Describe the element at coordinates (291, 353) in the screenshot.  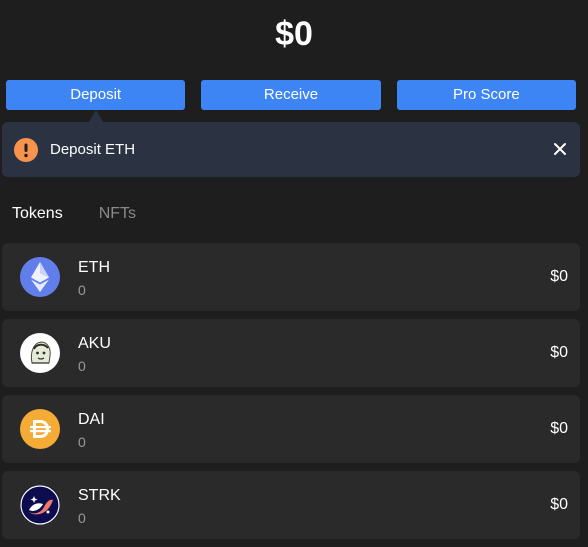
I see `token-row-aku: AKU 0 $0` at that location.